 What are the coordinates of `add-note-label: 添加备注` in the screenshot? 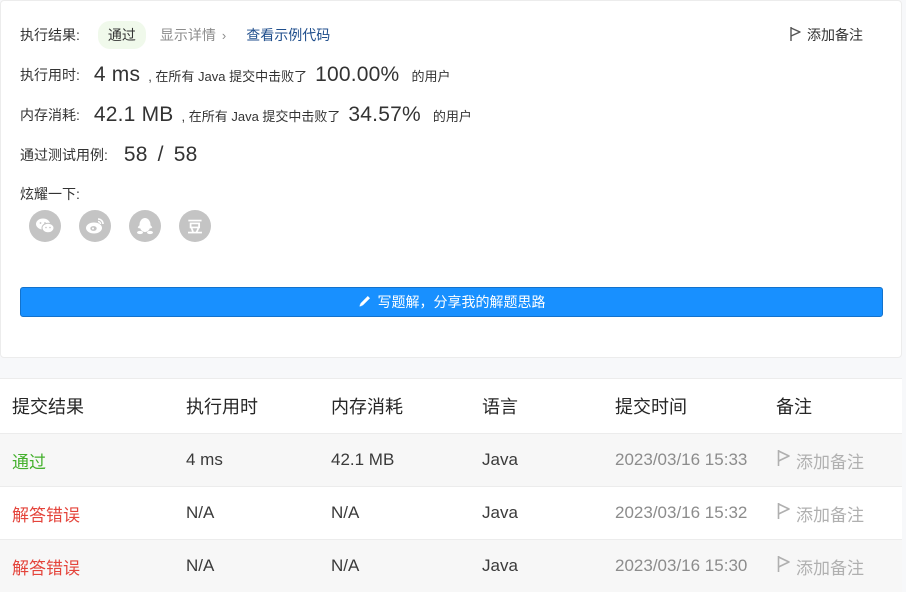 It's located at (835, 35).